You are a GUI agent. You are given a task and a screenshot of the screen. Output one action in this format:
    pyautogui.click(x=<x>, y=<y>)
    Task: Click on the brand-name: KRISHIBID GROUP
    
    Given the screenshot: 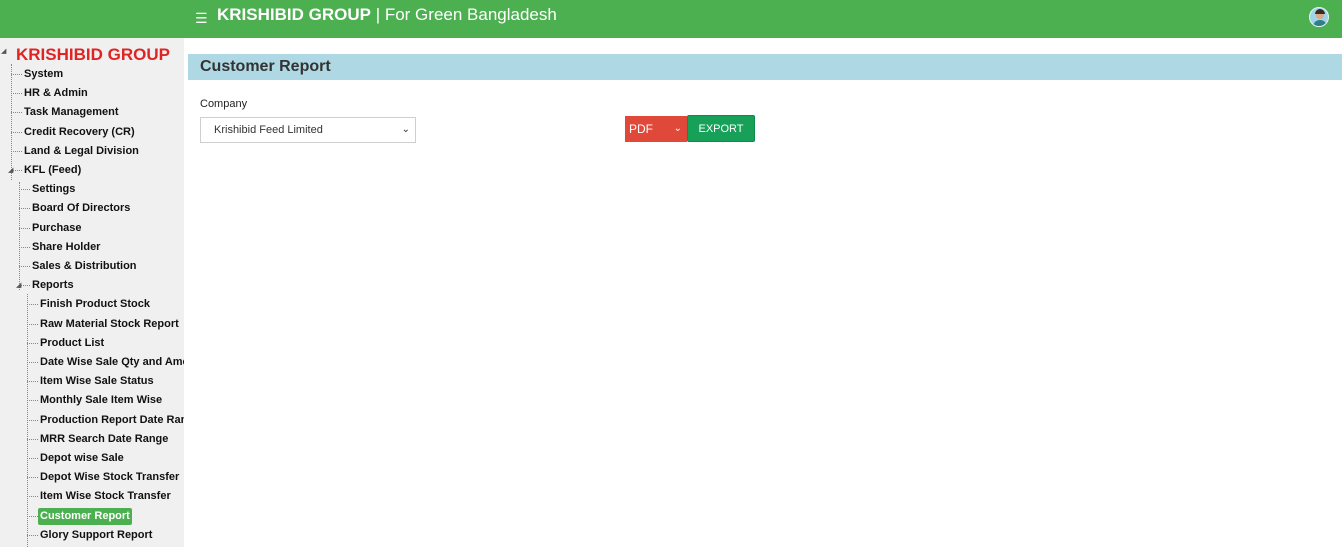 What is the action you would take?
    pyautogui.click(x=294, y=14)
    